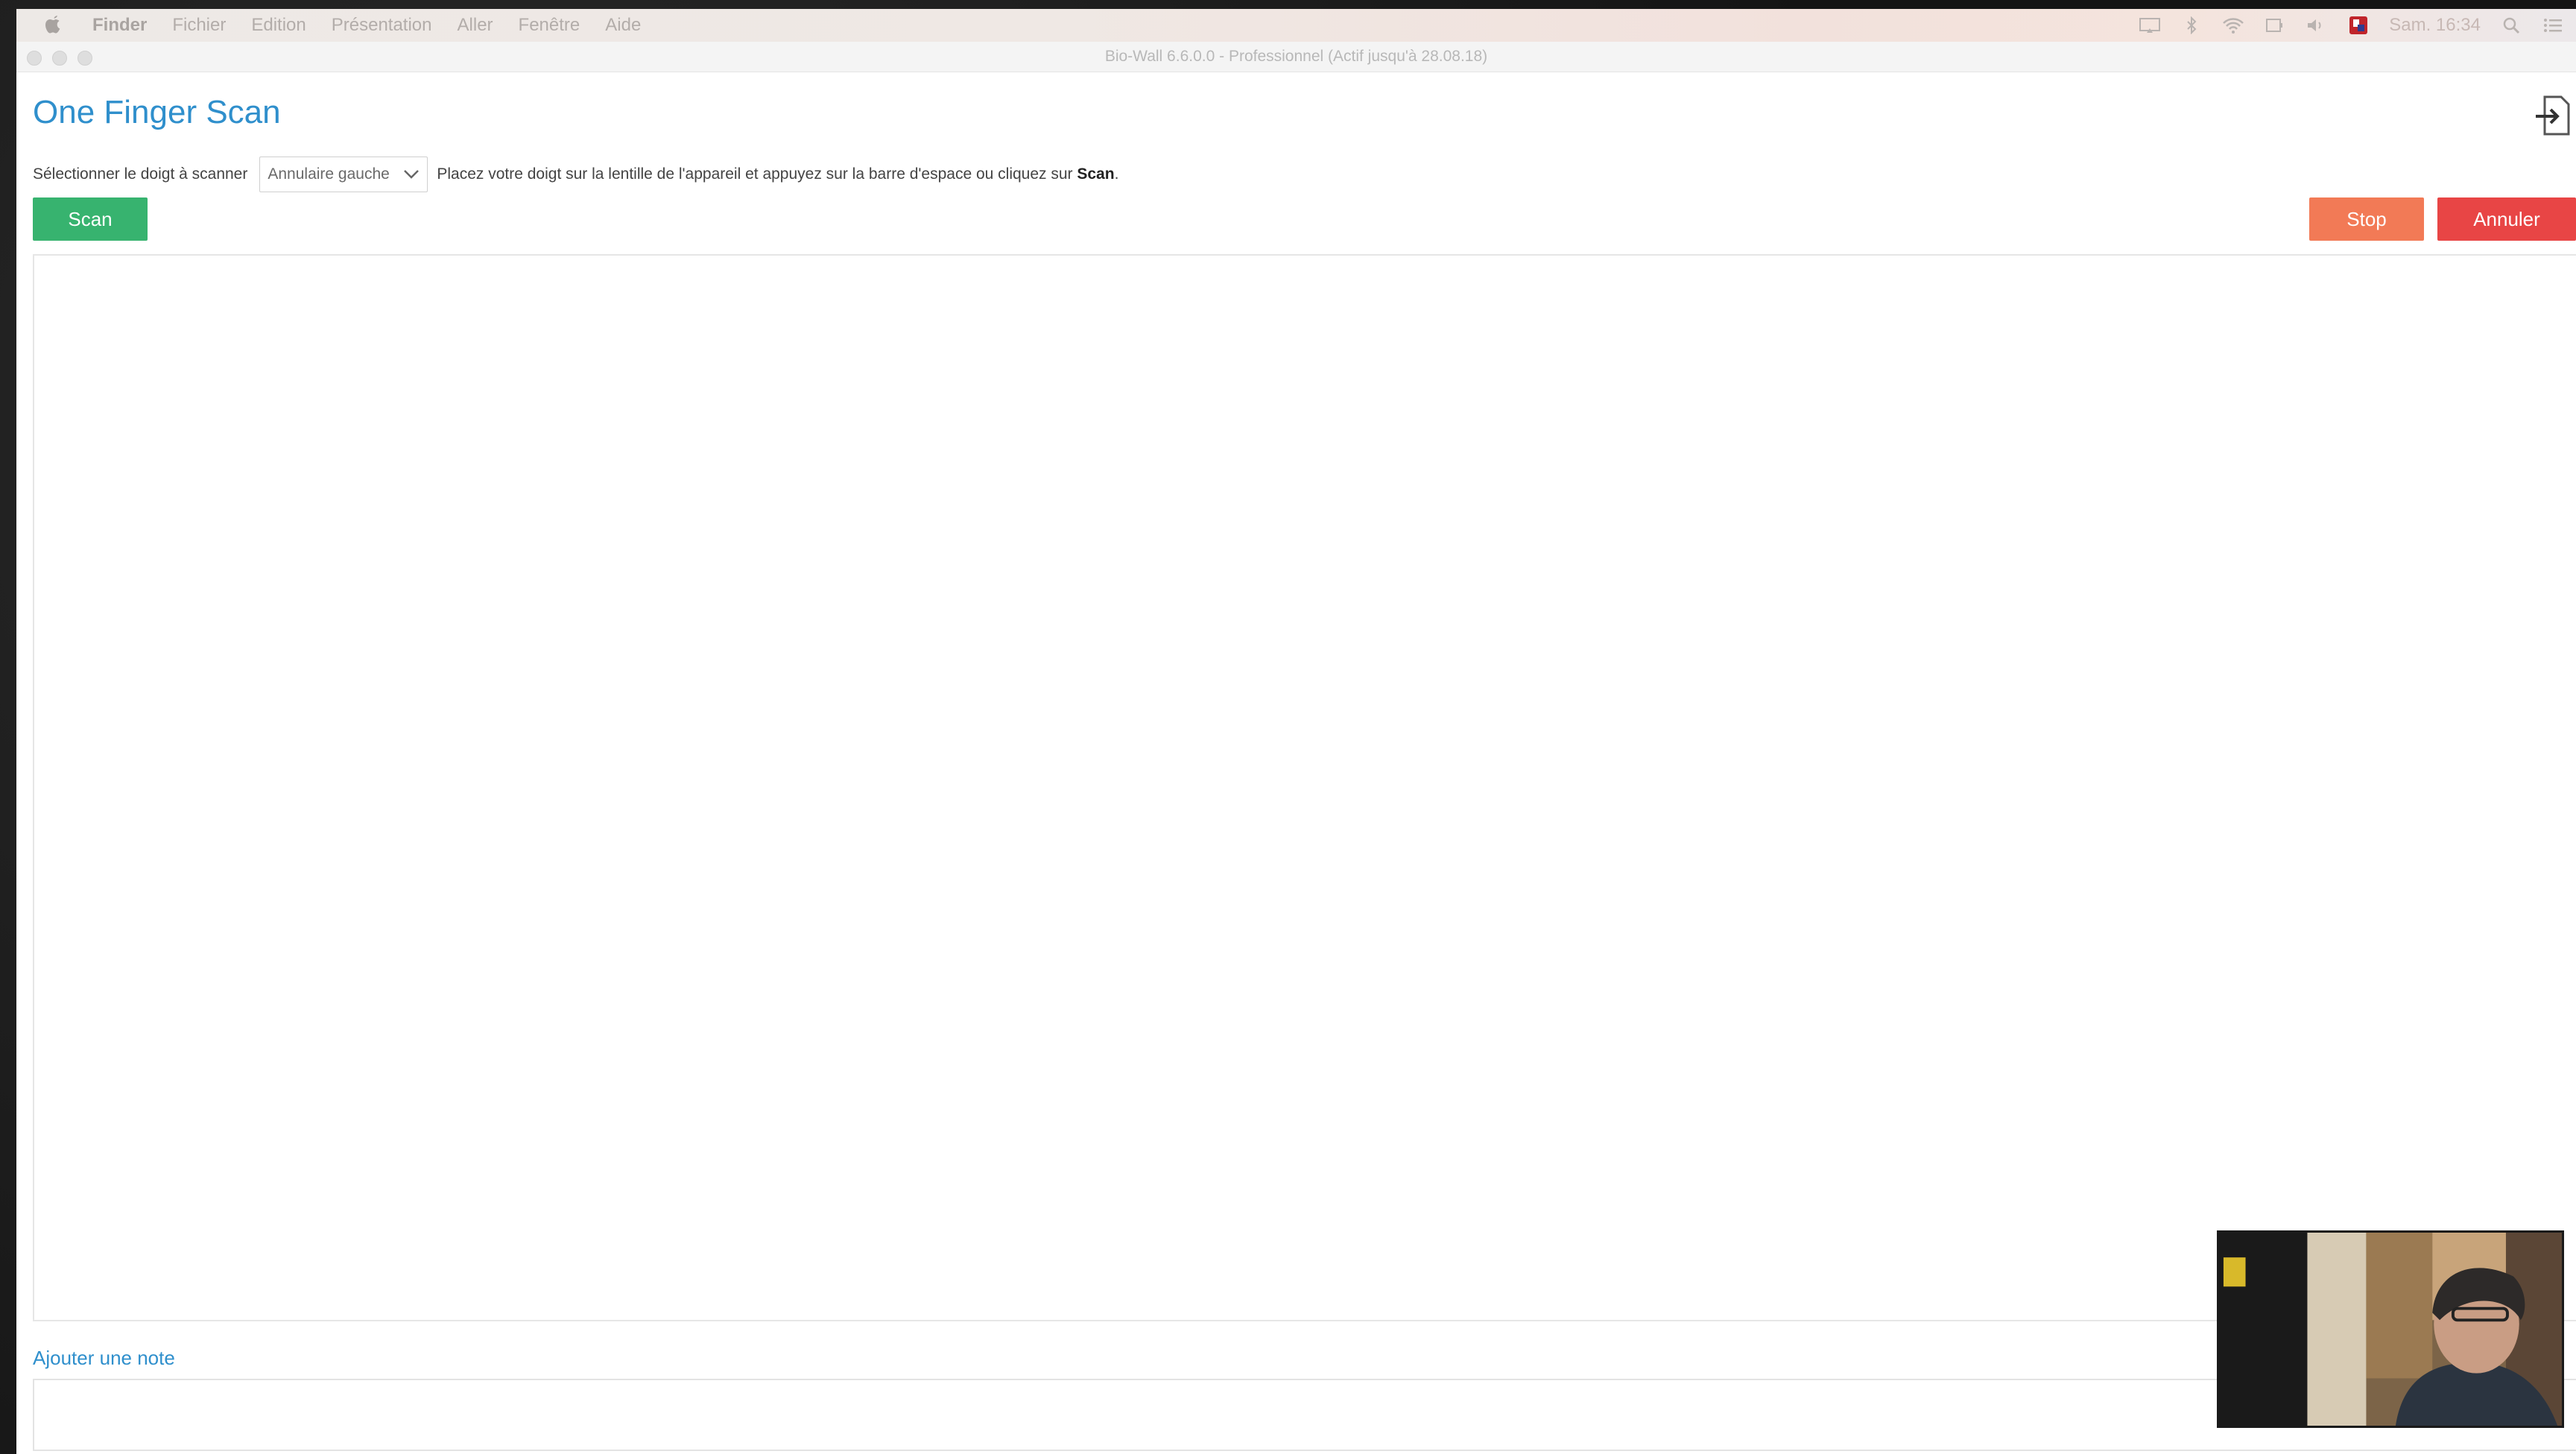 This screenshot has height=1454, width=2576. I want to click on screen-mirror-icon, so click(2150, 25).